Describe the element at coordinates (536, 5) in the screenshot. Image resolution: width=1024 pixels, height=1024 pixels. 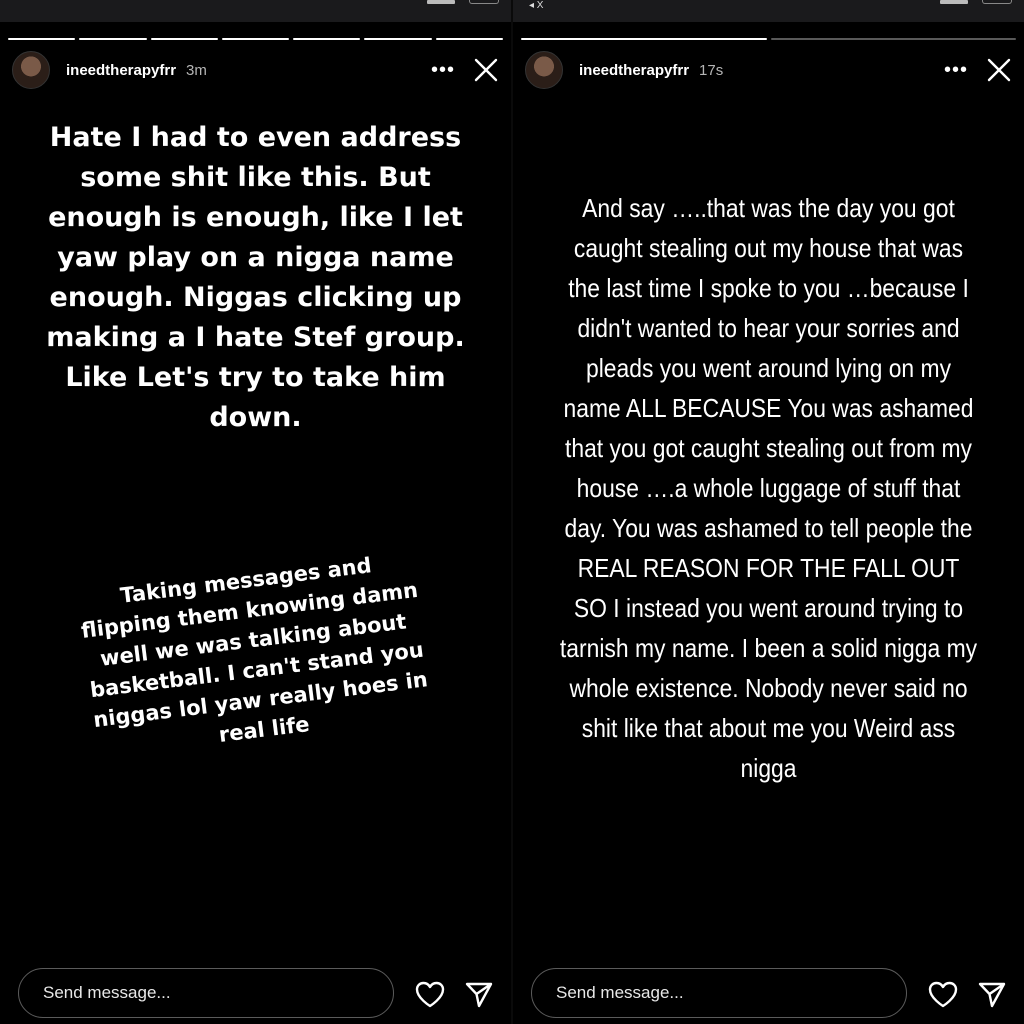
I see `back-to-app-link: ◂ X` at that location.